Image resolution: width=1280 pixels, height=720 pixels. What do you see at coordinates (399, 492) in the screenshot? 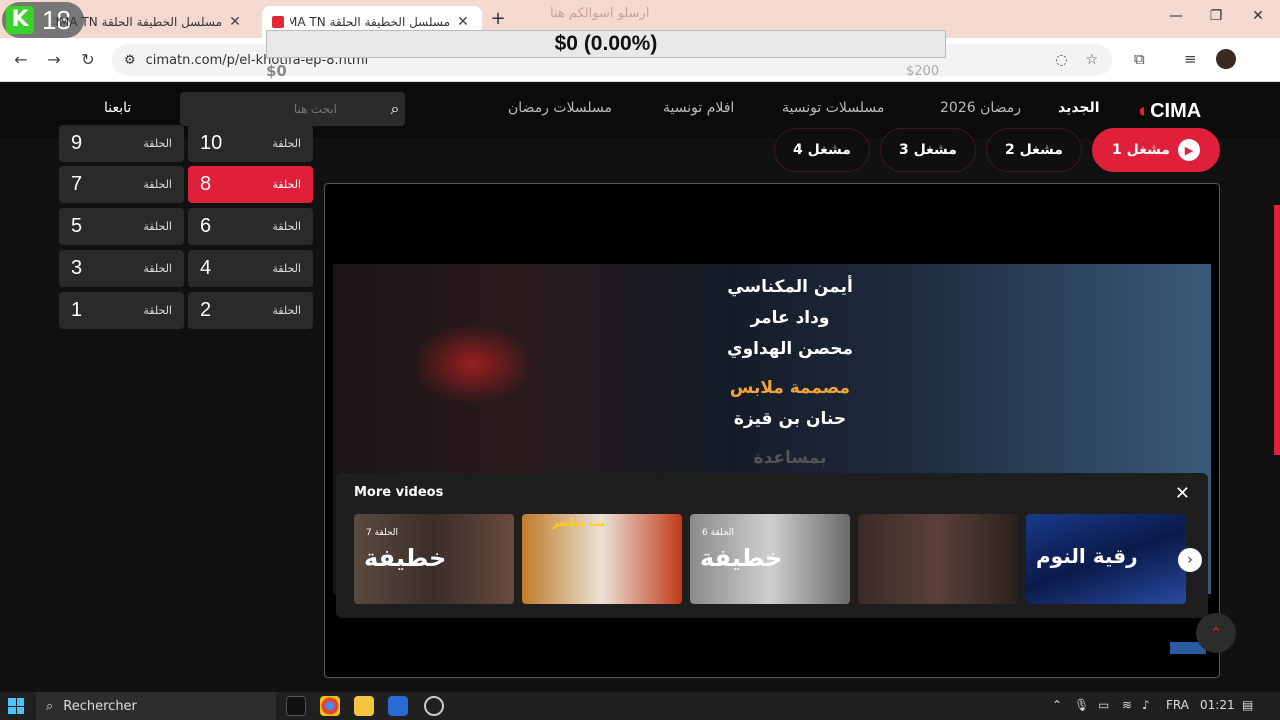
I see `more-videos-title: More videos` at bounding box center [399, 492].